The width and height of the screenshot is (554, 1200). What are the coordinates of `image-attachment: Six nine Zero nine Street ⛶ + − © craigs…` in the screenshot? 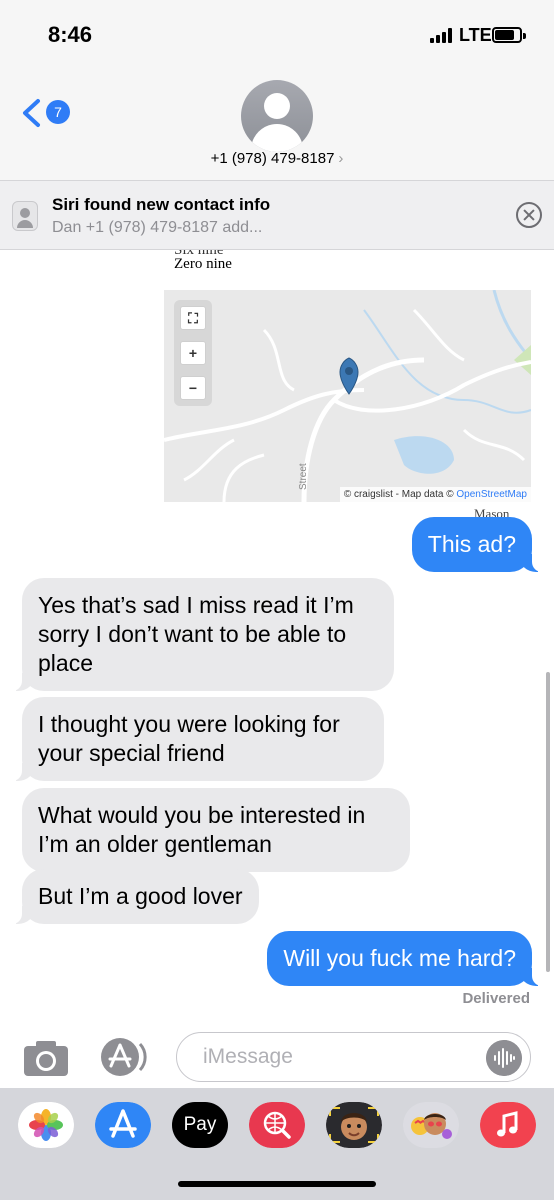 It's located at (347, 385).